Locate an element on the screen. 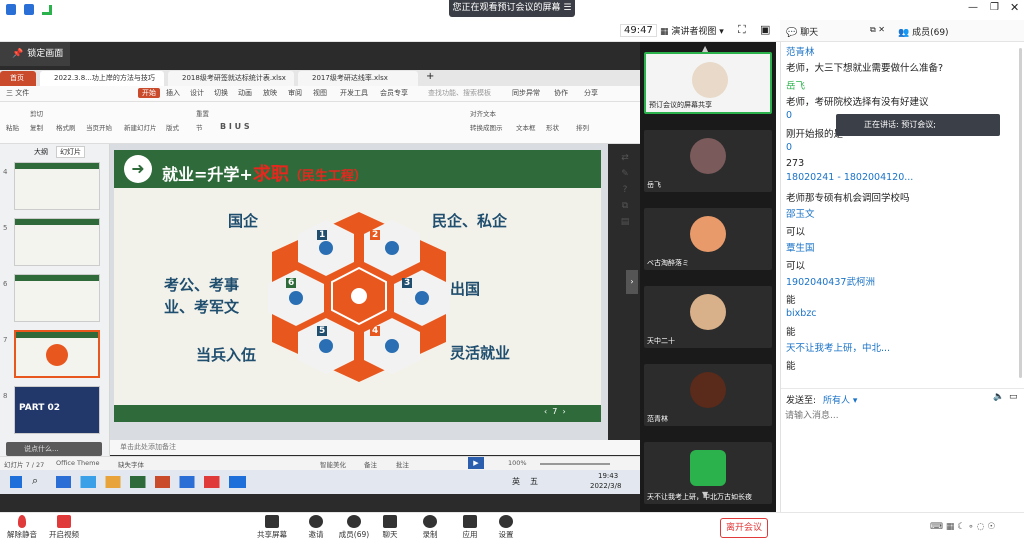 The height and width of the screenshot is (542, 1024). menu-share: 分享 is located at coordinates (591, 93).